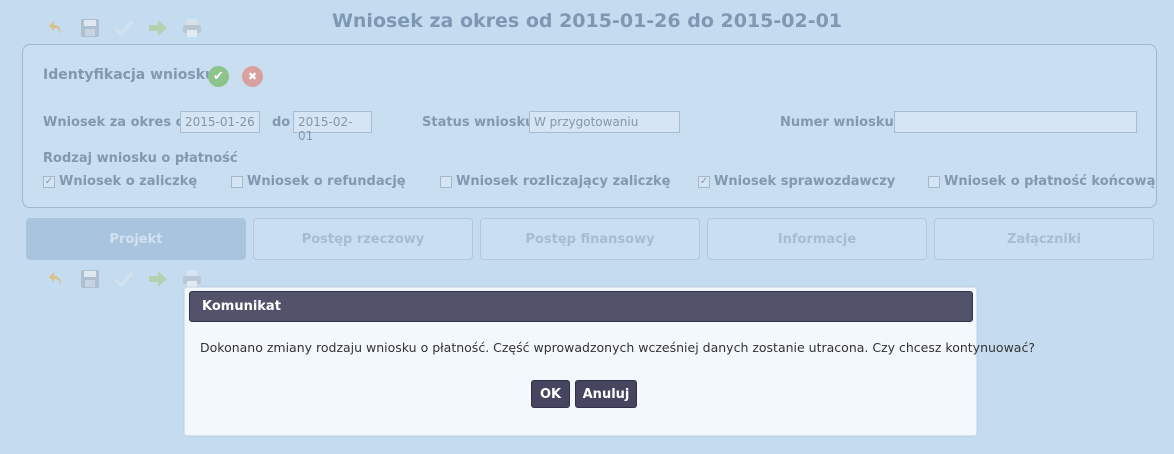 This screenshot has width=1174, height=454. I want to click on confirm-check-icon: ✔, so click(218, 76).